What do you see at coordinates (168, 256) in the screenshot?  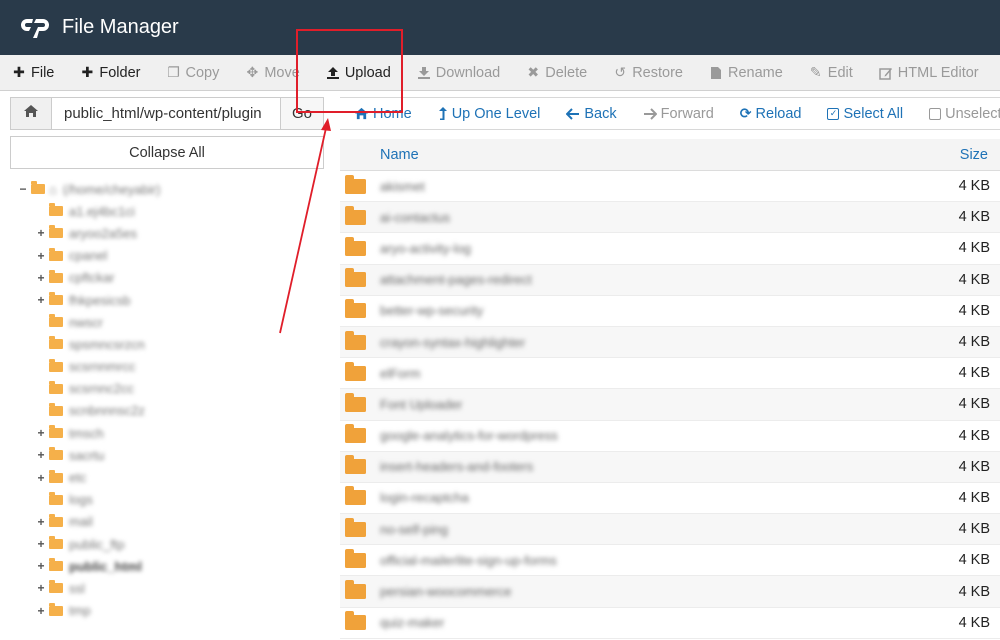 I see `tree-item: + cpanel` at bounding box center [168, 256].